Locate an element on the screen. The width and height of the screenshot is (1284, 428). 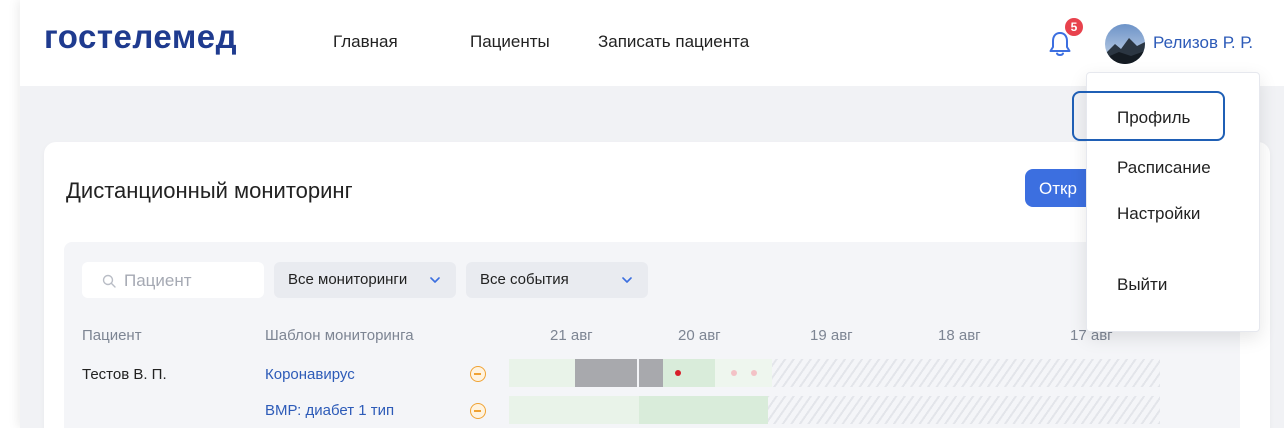
menu-item-profile: Профиль is located at coordinates (1153, 118).